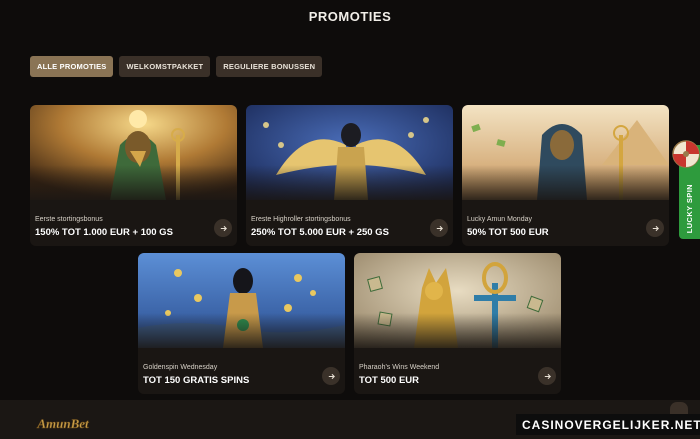 The width and height of the screenshot is (700, 439). What do you see at coordinates (689, 208) in the screenshot?
I see `lucky-spin-label: LUCKY SPIN` at bounding box center [689, 208].